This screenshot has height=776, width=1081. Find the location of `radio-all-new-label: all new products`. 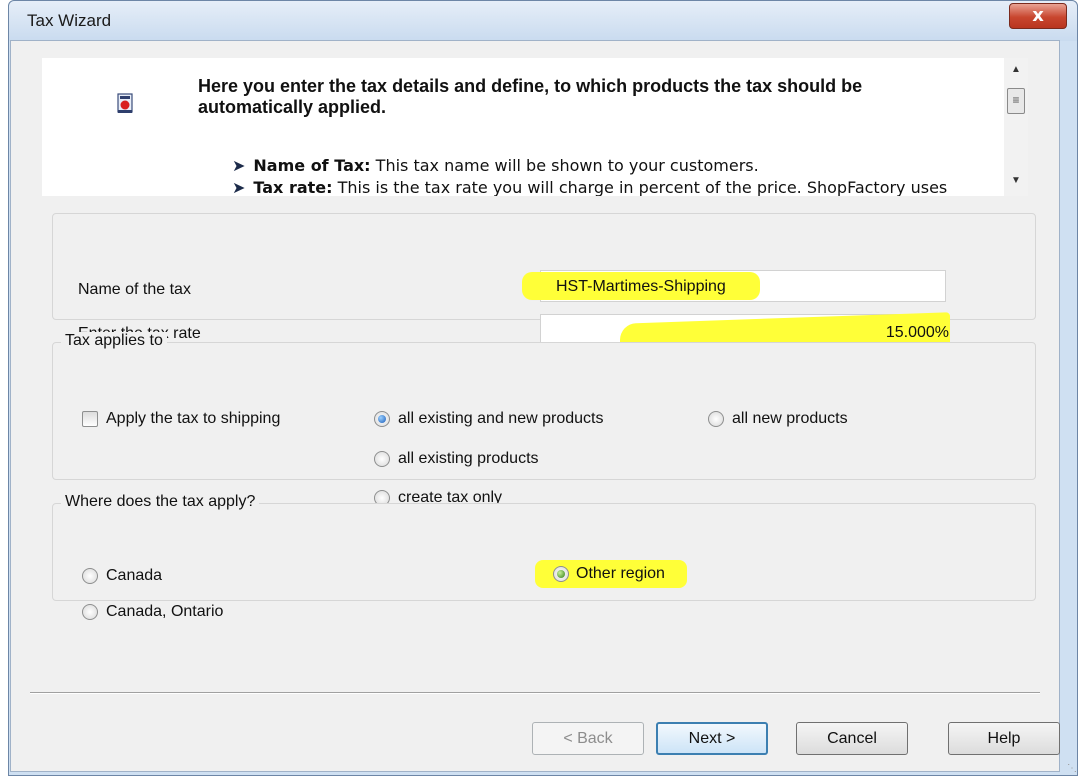

radio-all-new-label: all new products is located at coordinates (790, 419).